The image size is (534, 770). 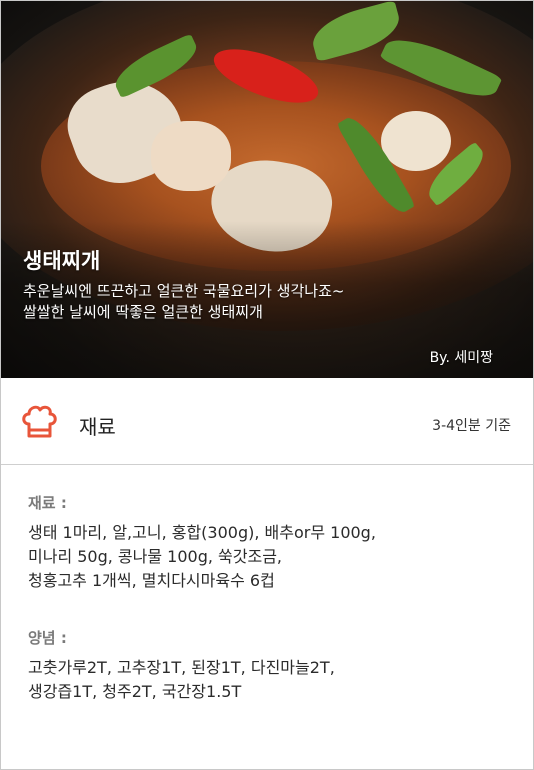 What do you see at coordinates (62, 261) in the screenshot?
I see `recipe-title: 생태찌개` at bounding box center [62, 261].